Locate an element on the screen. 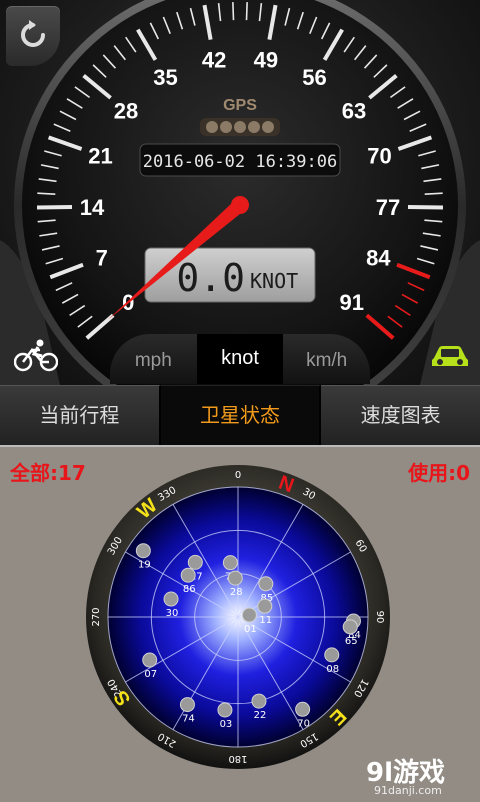 The height and width of the screenshot is (802, 480). unit-mph: mph is located at coordinates (153, 367).